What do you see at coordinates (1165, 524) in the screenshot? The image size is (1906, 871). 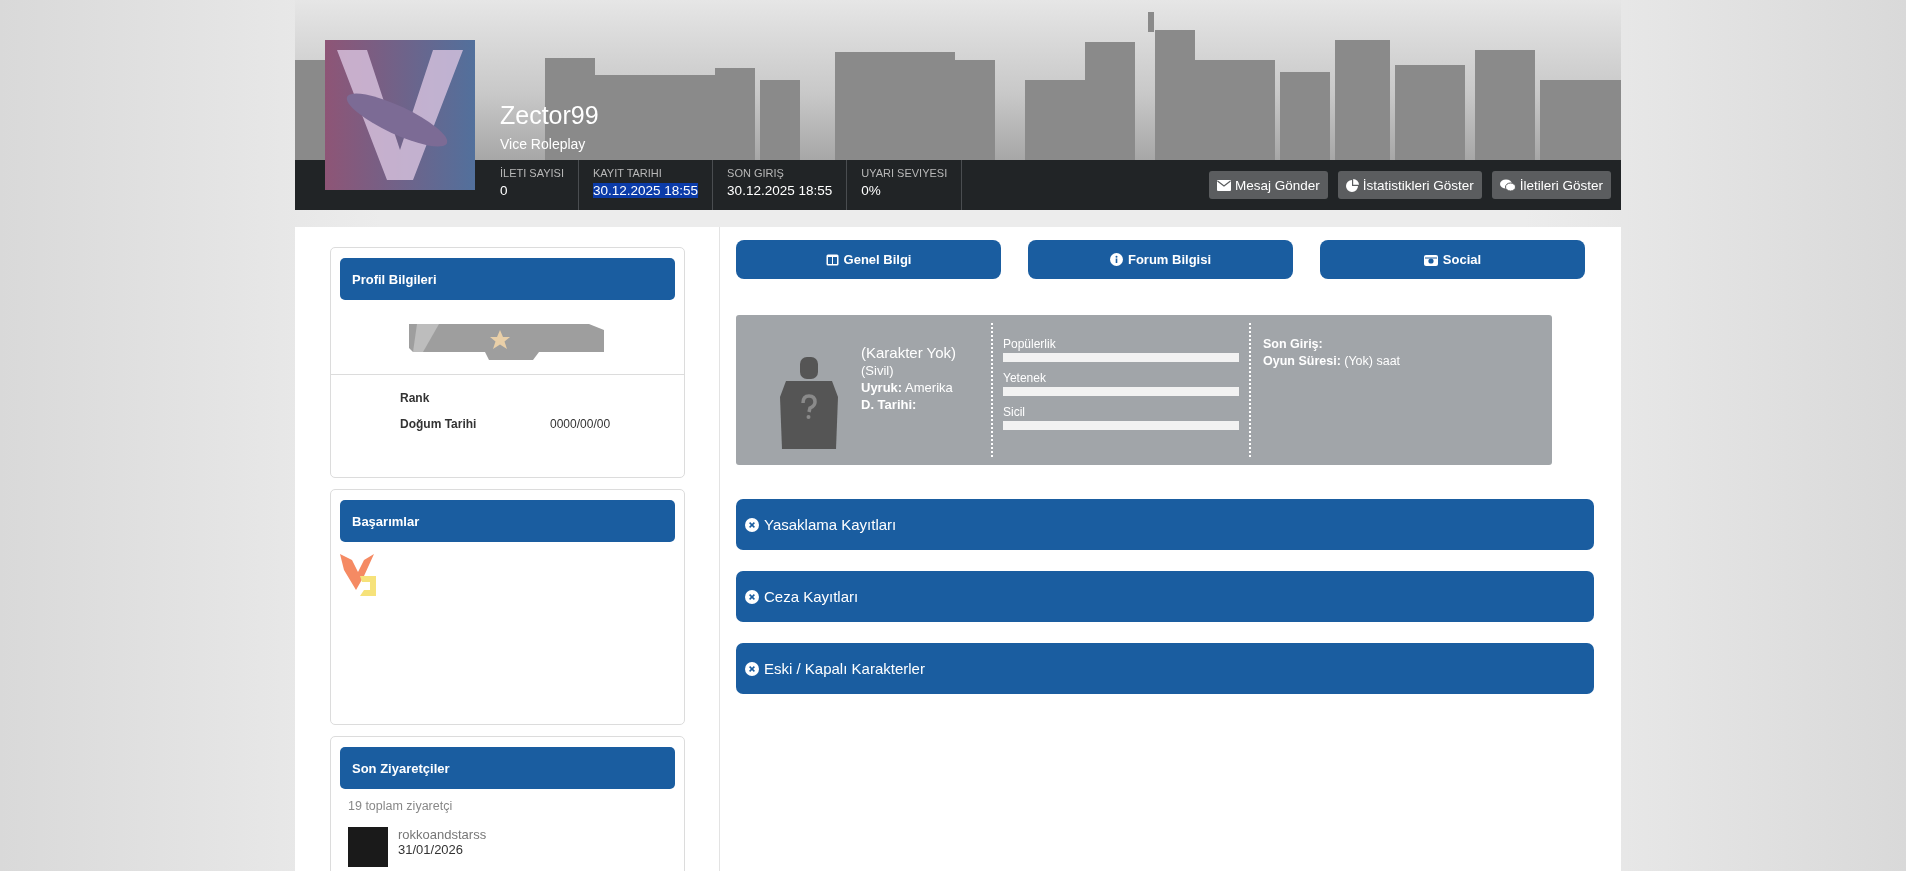 I see `records-panel-header: Yasaklama Kayıtları` at bounding box center [1165, 524].